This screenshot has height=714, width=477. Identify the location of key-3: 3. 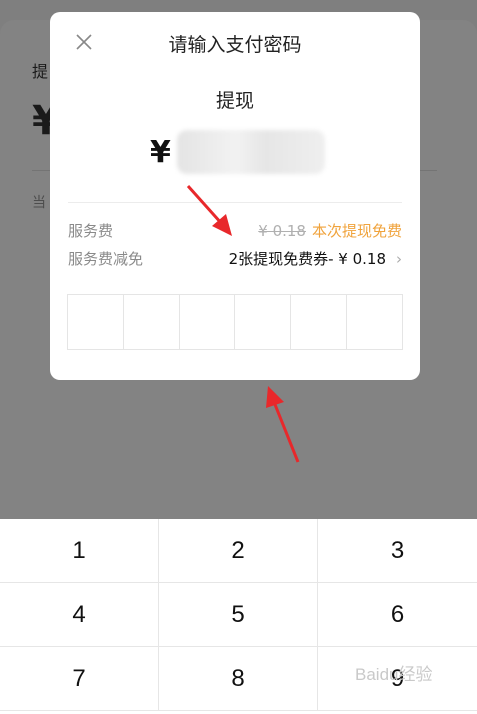
(397, 551).